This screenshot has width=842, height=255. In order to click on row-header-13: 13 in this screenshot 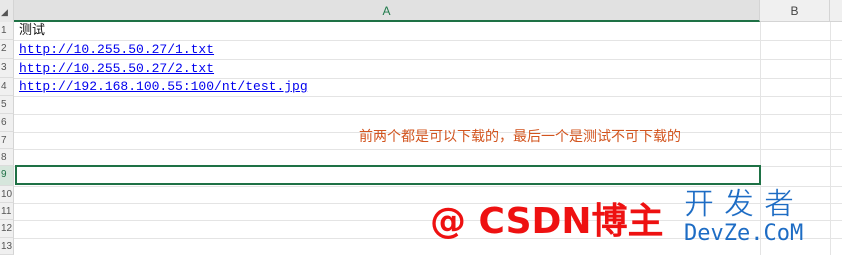, I will do `click(7, 246)`.